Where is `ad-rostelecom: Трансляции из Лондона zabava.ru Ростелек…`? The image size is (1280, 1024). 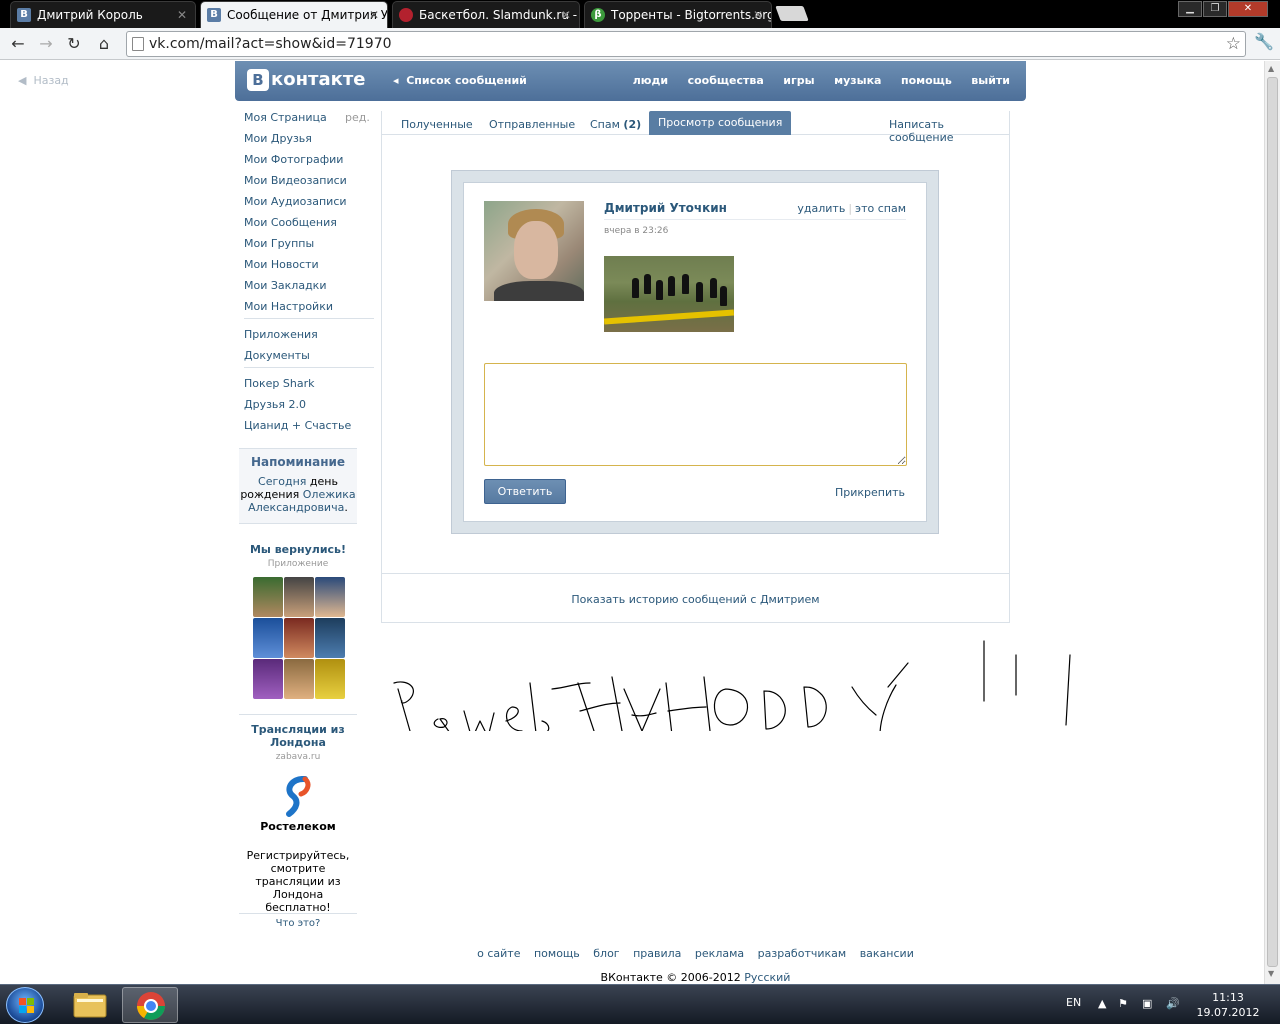
ad-rostelecom: Трансляции из Лондона zabava.ru Ростелек… is located at coordinates (298, 818).